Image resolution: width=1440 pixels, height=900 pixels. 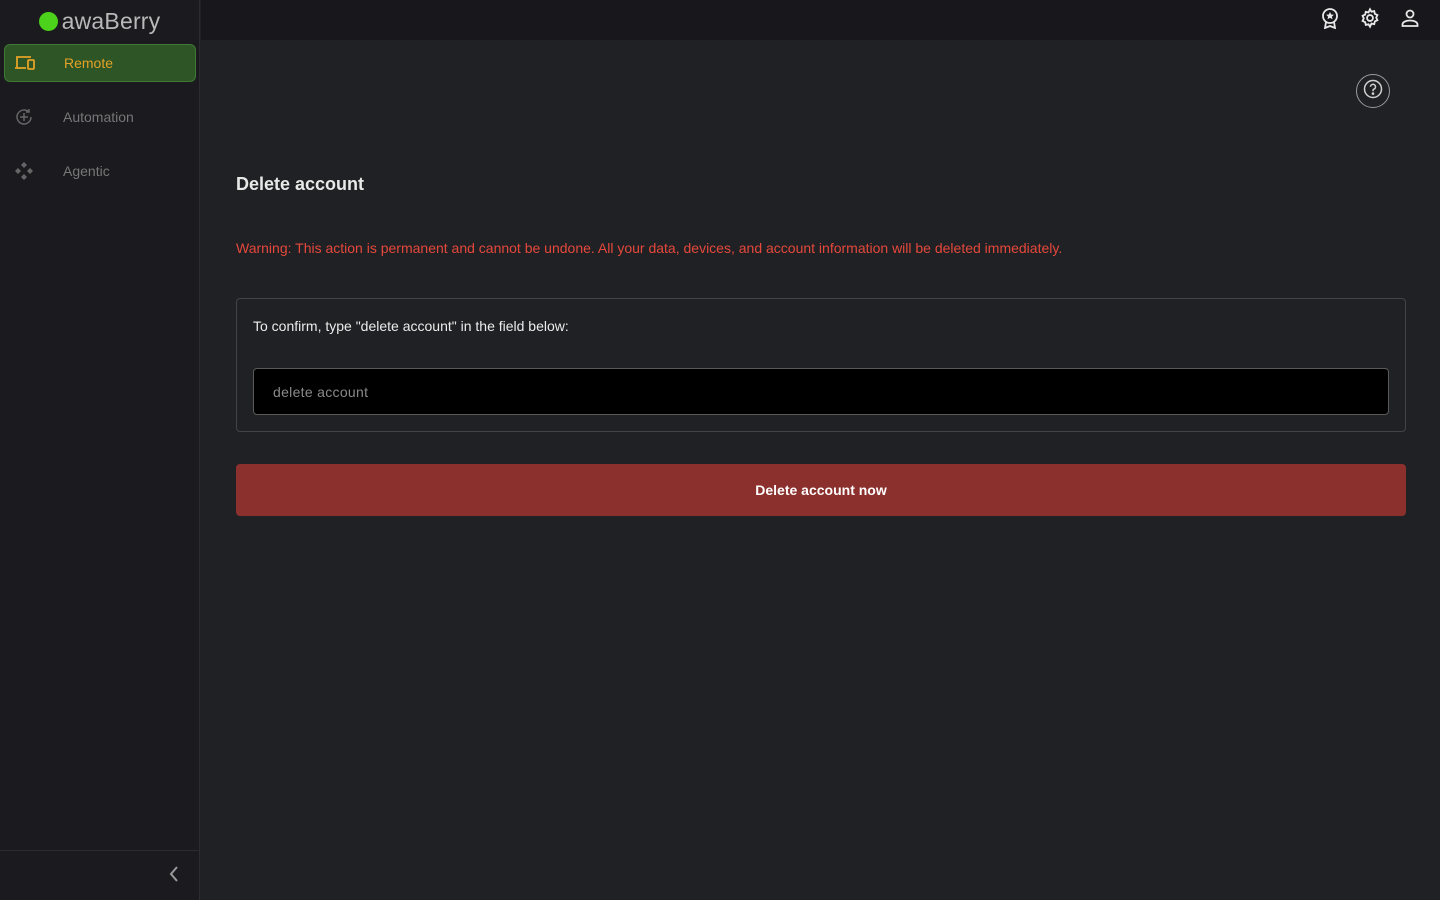 I want to click on sidebar: awaBerry Remote Automation Agentic, so click(x=100, y=450).